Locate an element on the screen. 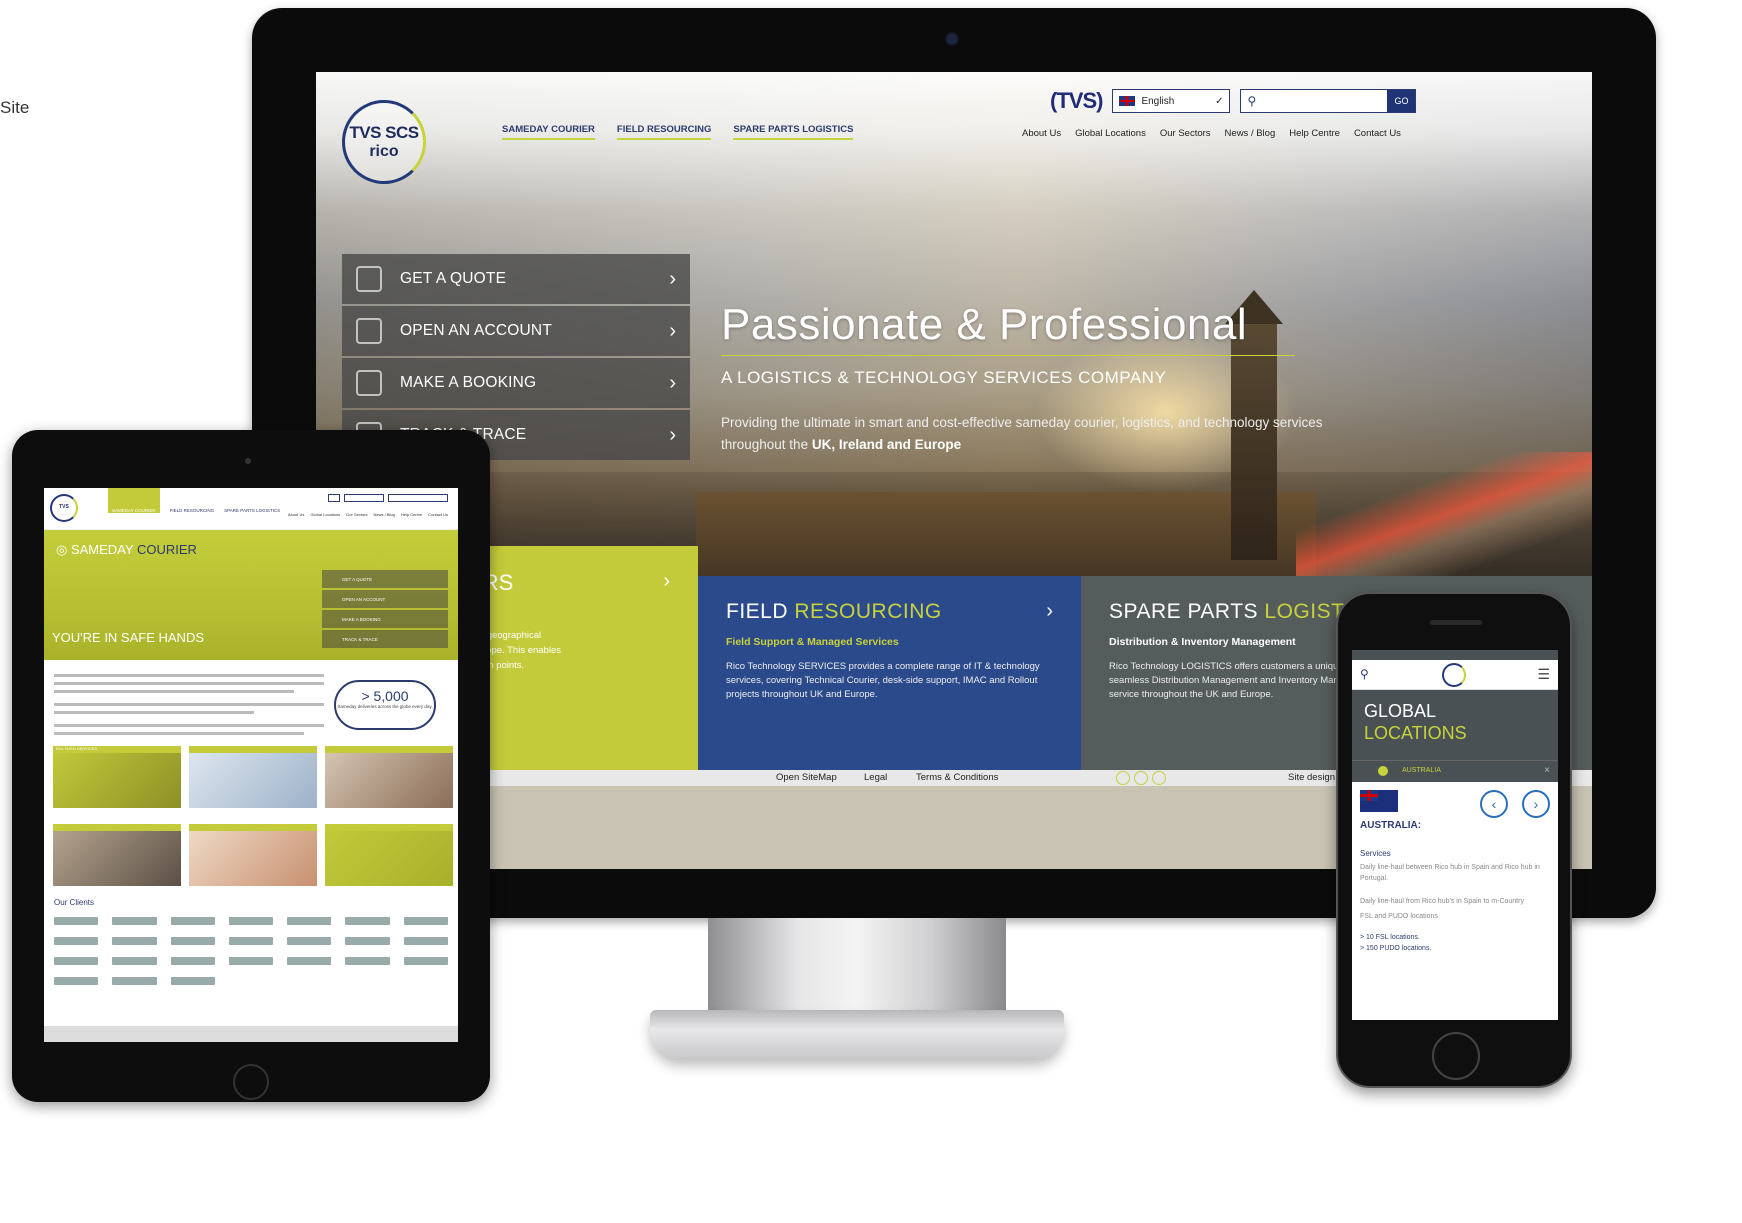 Image resolution: width=1742 pixels, height=1223 pixels. site-logo is located at coordinates (1454, 675).